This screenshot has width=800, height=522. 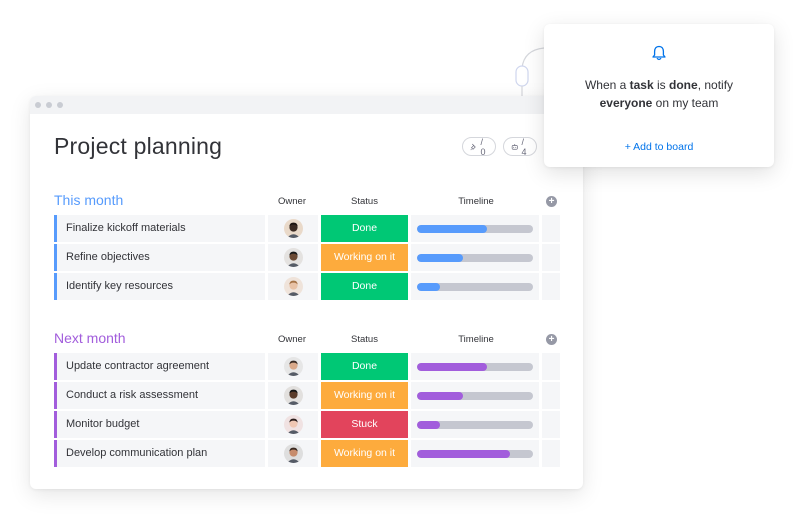 I want to click on table-row: Update contractor agreement Done, so click(x=309, y=366).